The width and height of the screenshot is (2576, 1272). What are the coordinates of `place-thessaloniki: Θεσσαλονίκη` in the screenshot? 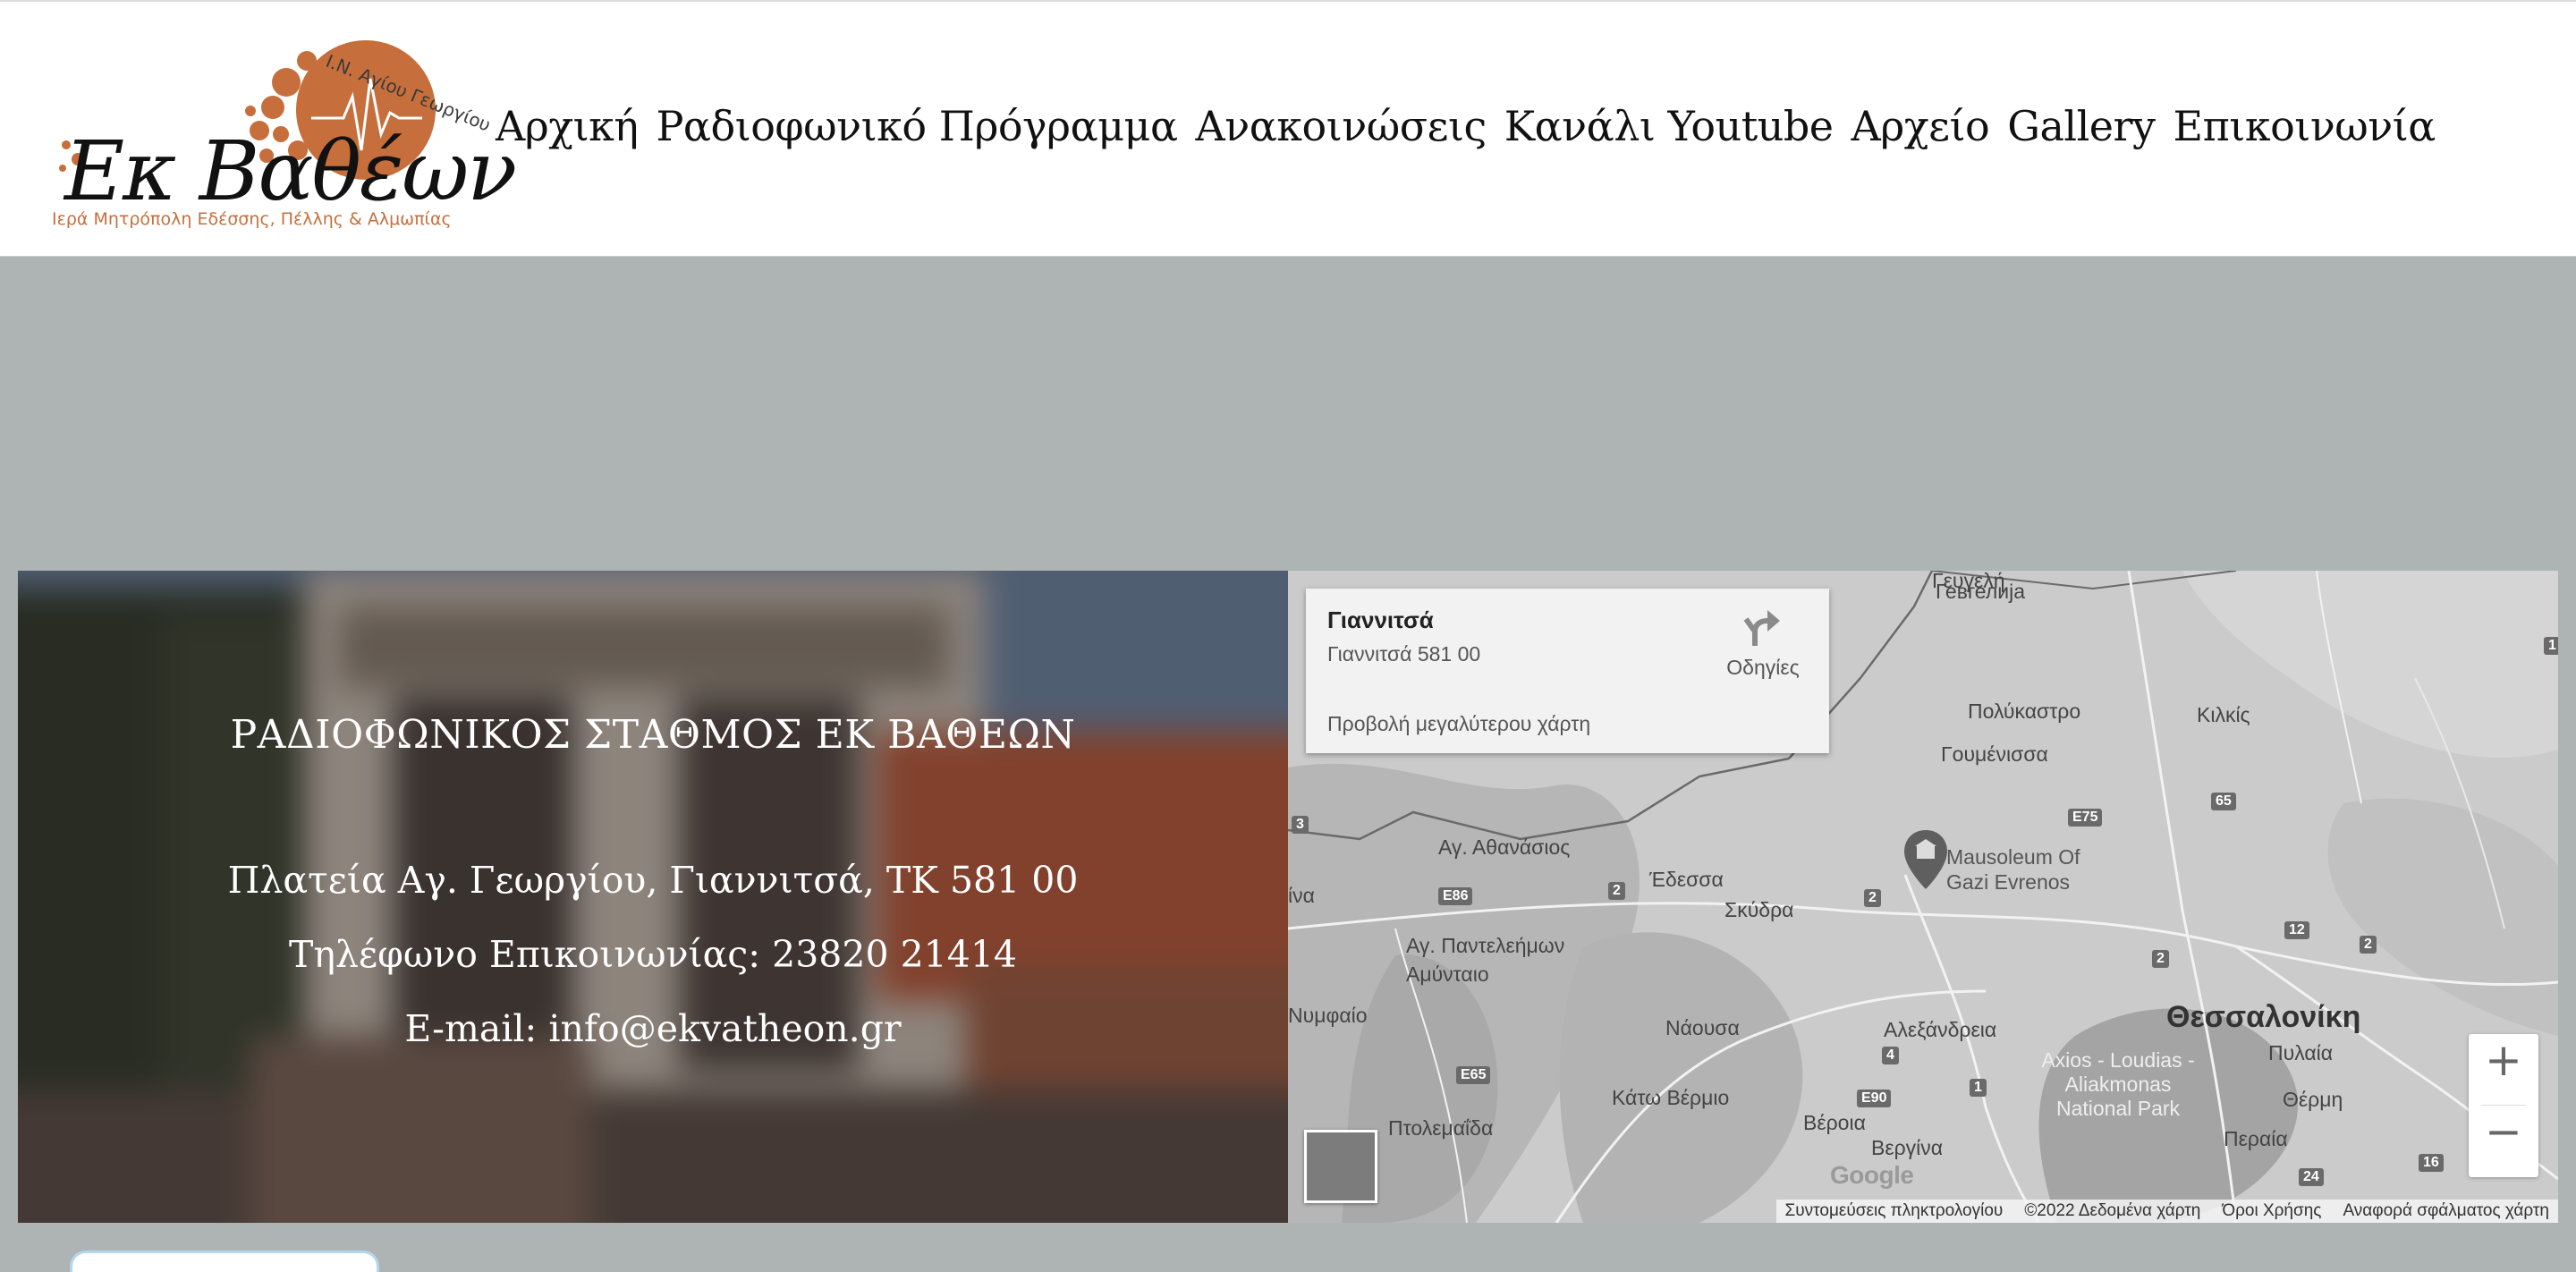 It's located at (2263, 1017).